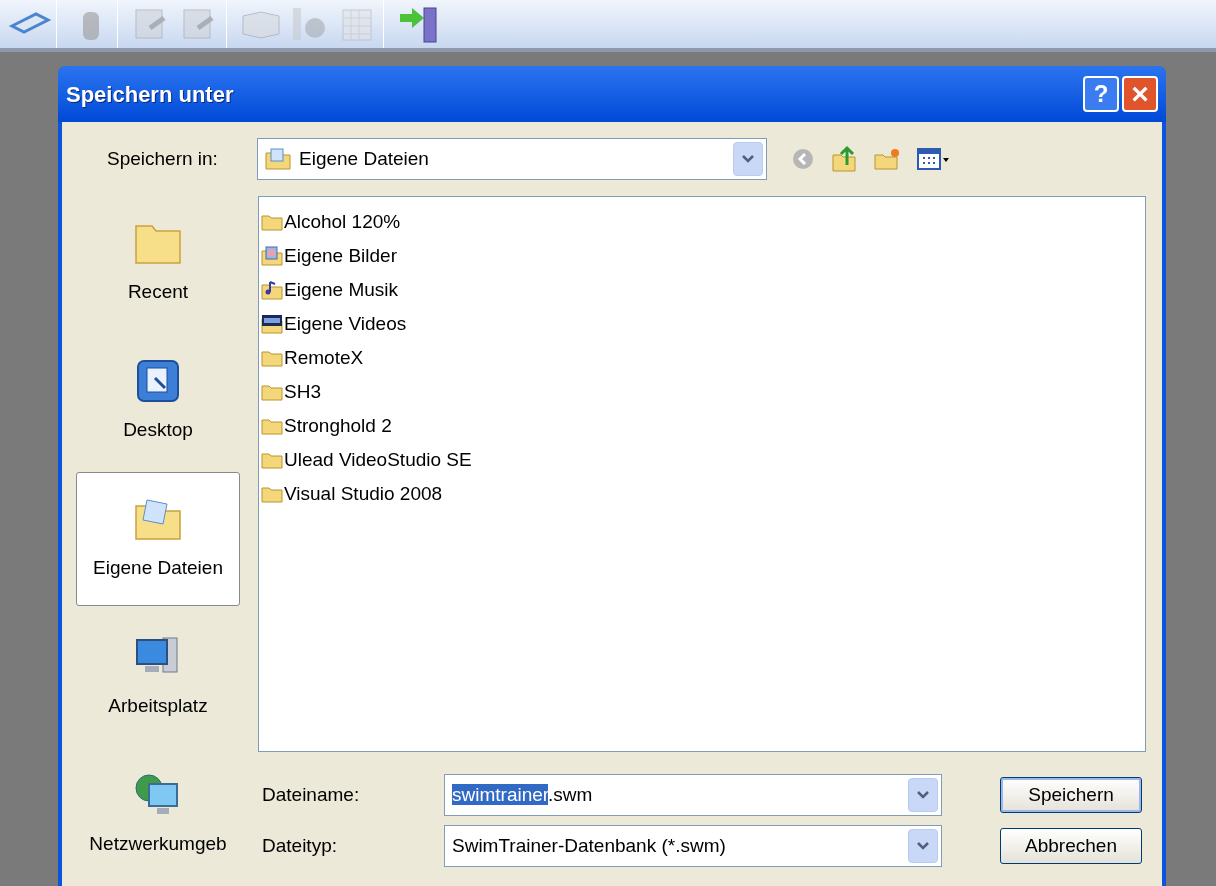 This screenshot has height=886, width=1216. What do you see at coordinates (150, 94) in the screenshot?
I see `window-title: Speichern unter` at bounding box center [150, 94].